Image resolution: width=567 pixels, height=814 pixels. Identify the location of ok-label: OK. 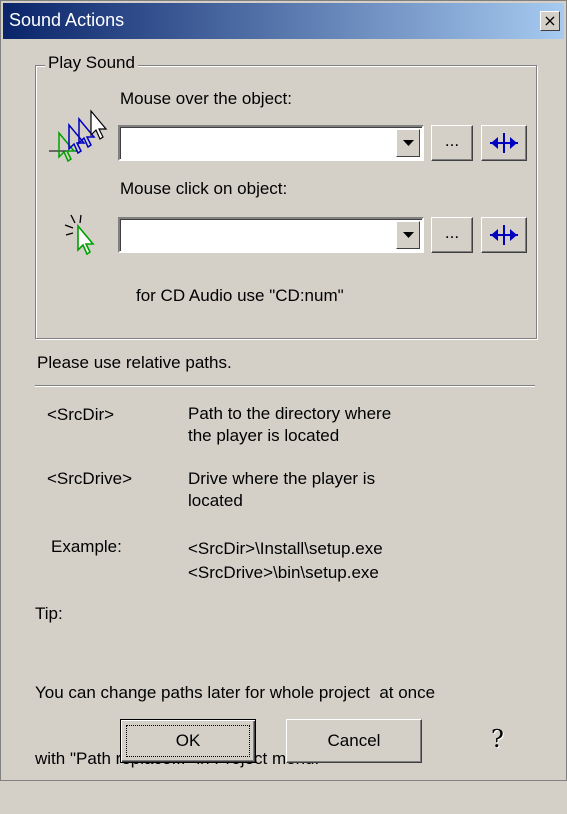
(188, 740).